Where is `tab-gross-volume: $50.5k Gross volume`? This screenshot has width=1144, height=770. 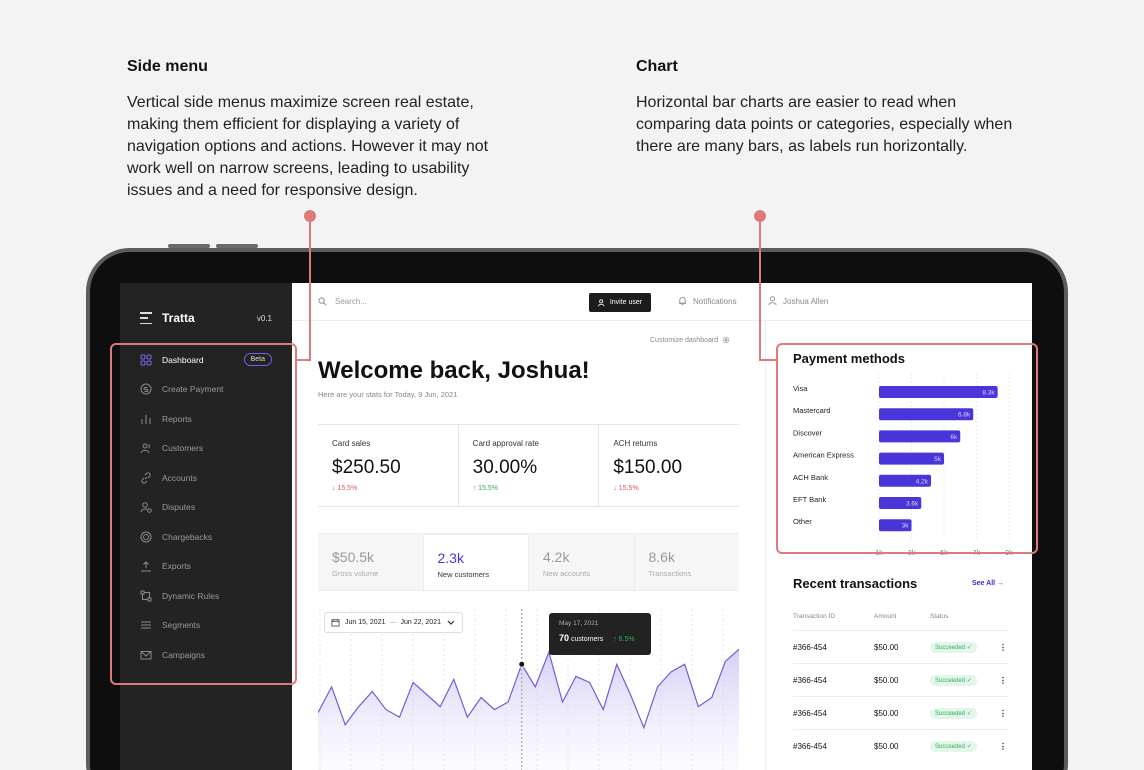 tab-gross-volume: $50.5k Gross volume is located at coordinates (371, 562).